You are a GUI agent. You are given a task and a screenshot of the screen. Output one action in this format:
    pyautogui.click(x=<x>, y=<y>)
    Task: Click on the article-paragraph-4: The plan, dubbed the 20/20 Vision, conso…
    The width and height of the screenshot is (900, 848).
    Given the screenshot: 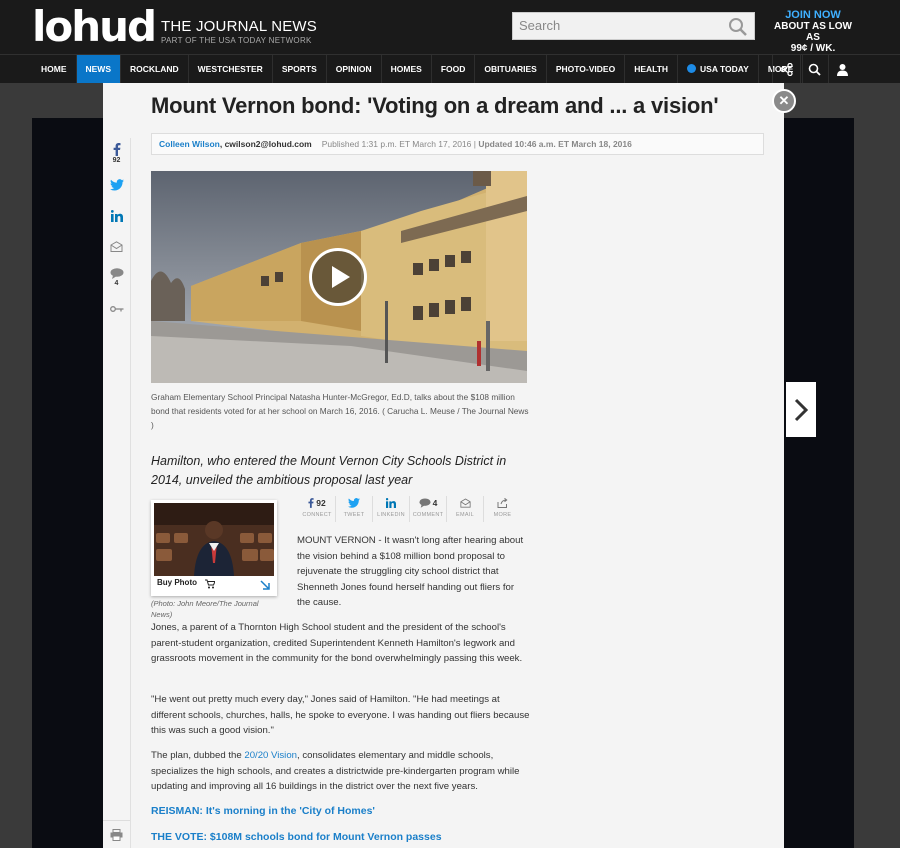 What is the action you would take?
    pyautogui.click(x=341, y=771)
    